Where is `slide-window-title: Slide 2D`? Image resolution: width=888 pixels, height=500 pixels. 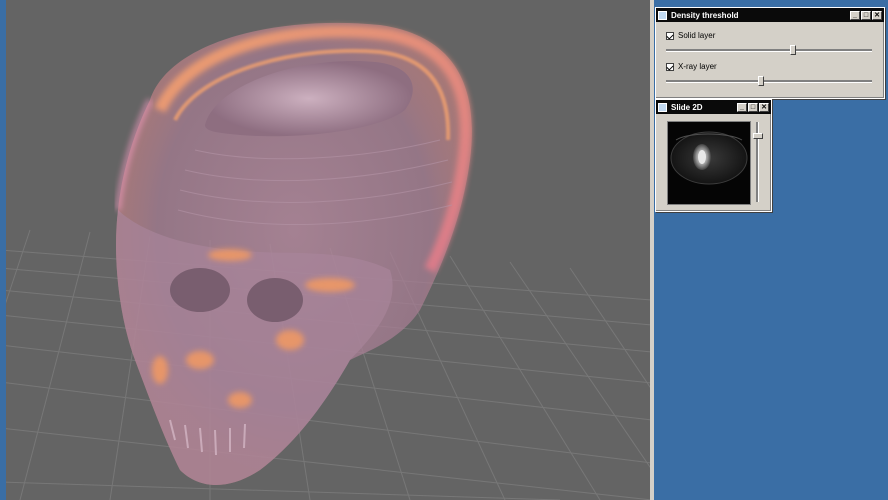
slide-window-title: Slide 2D is located at coordinates (687, 107).